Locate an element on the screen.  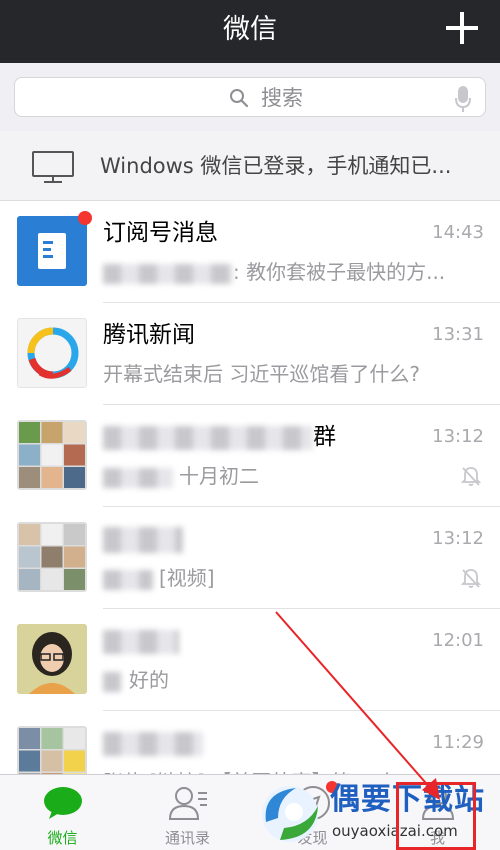
person-photo is located at coordinates (52, 659).